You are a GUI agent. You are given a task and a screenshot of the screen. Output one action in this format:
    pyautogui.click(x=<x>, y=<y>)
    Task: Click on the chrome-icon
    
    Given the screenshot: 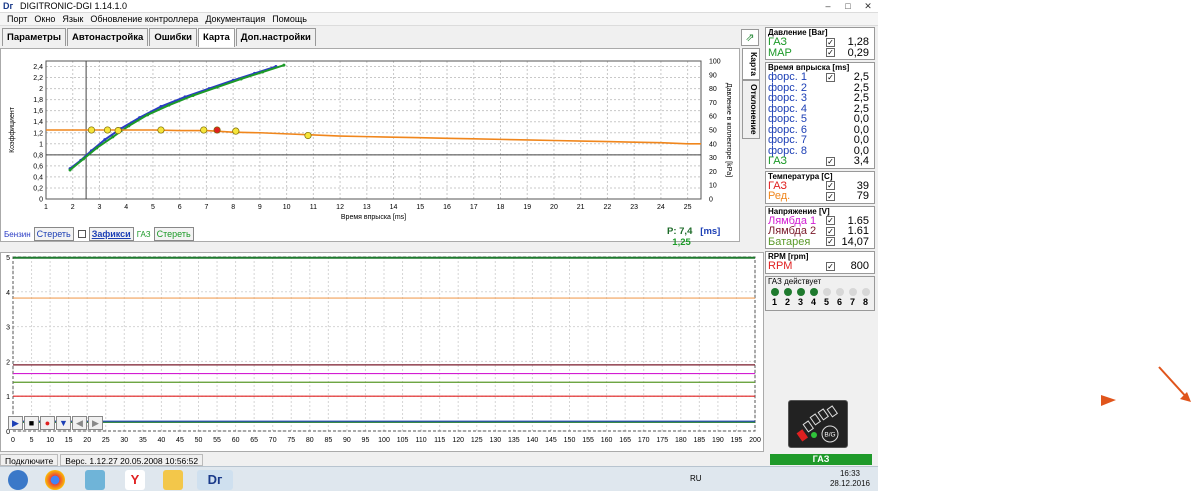 What is the action you would take?
    pyautogui.click(x=55, y=480)
    